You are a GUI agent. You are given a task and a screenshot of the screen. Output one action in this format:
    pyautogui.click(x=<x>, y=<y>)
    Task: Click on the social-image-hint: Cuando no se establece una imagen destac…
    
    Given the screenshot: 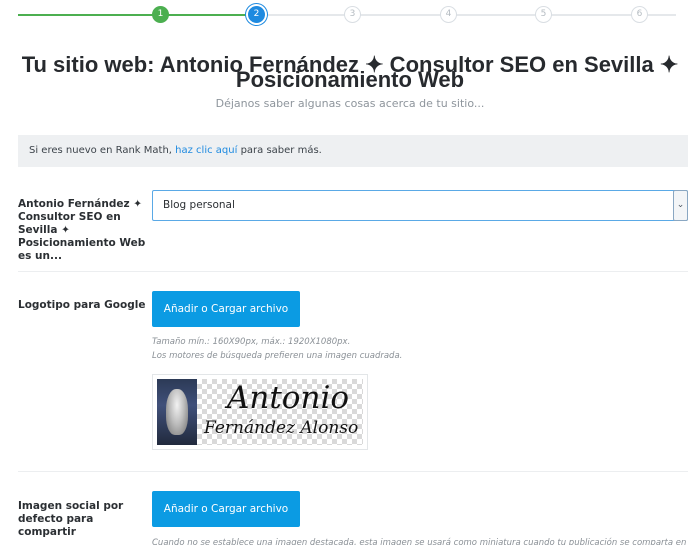 What is the action you would take?
    pyautogui.click(x=419, y=541)
    